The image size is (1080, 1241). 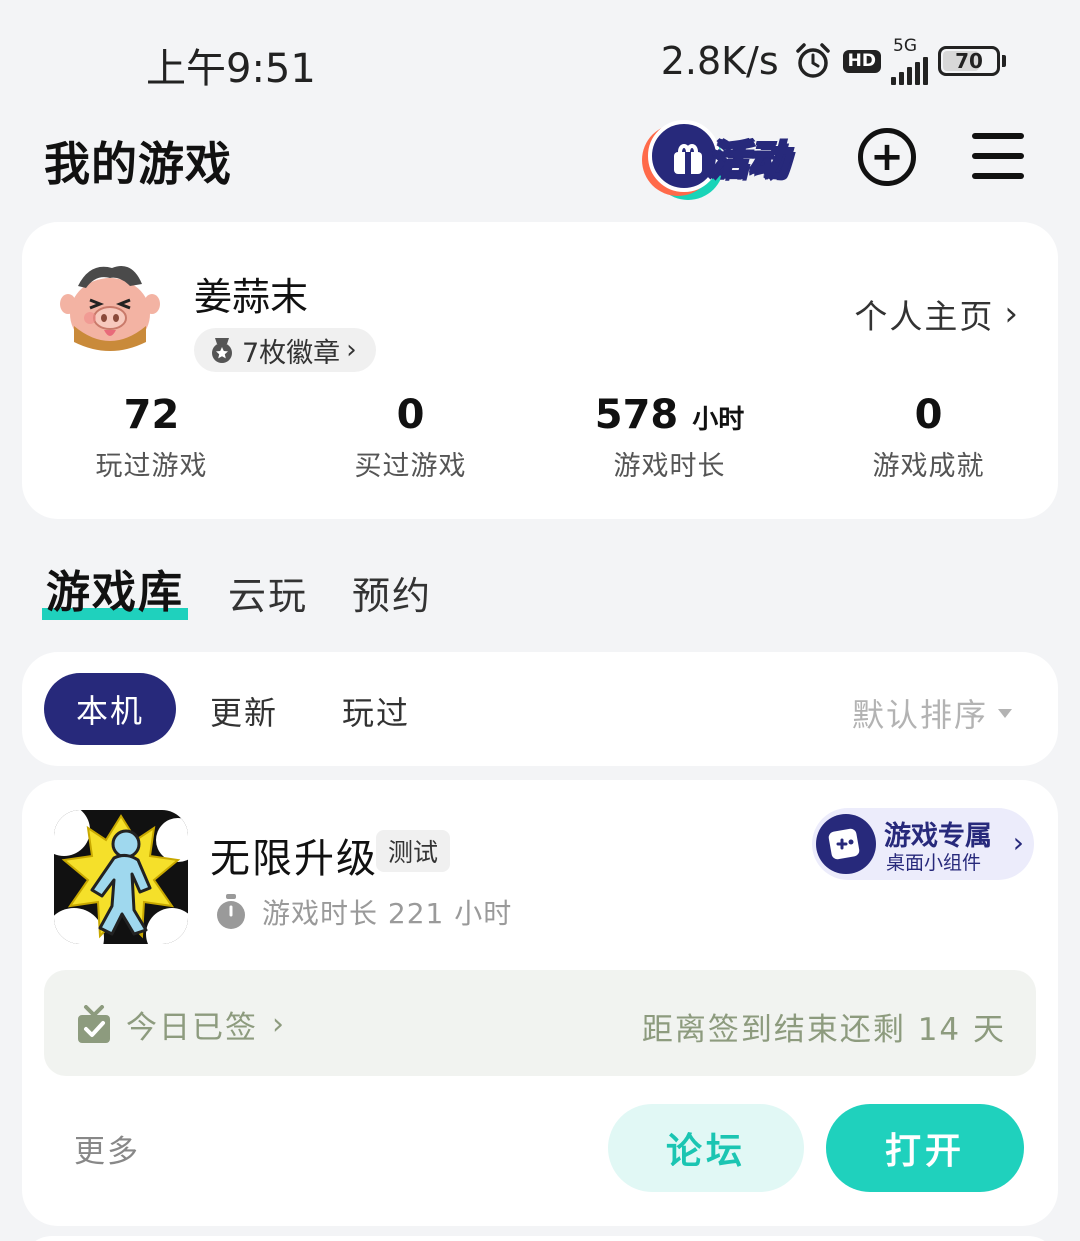 What do you see at coordinates (928, 466) in the screenshot?
I see `stat-label: 游戏成就` at bounding box center [928, 466].